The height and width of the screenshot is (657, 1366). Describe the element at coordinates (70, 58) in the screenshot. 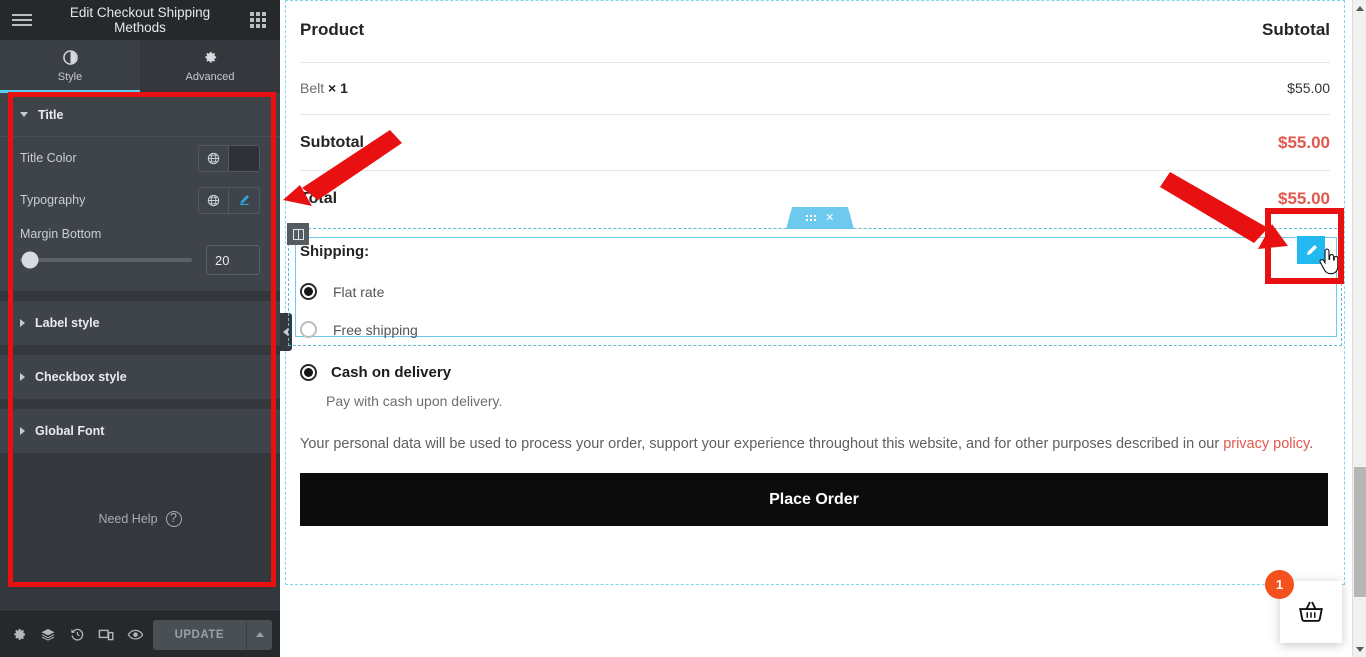

I see `contrast-icon` at that location.